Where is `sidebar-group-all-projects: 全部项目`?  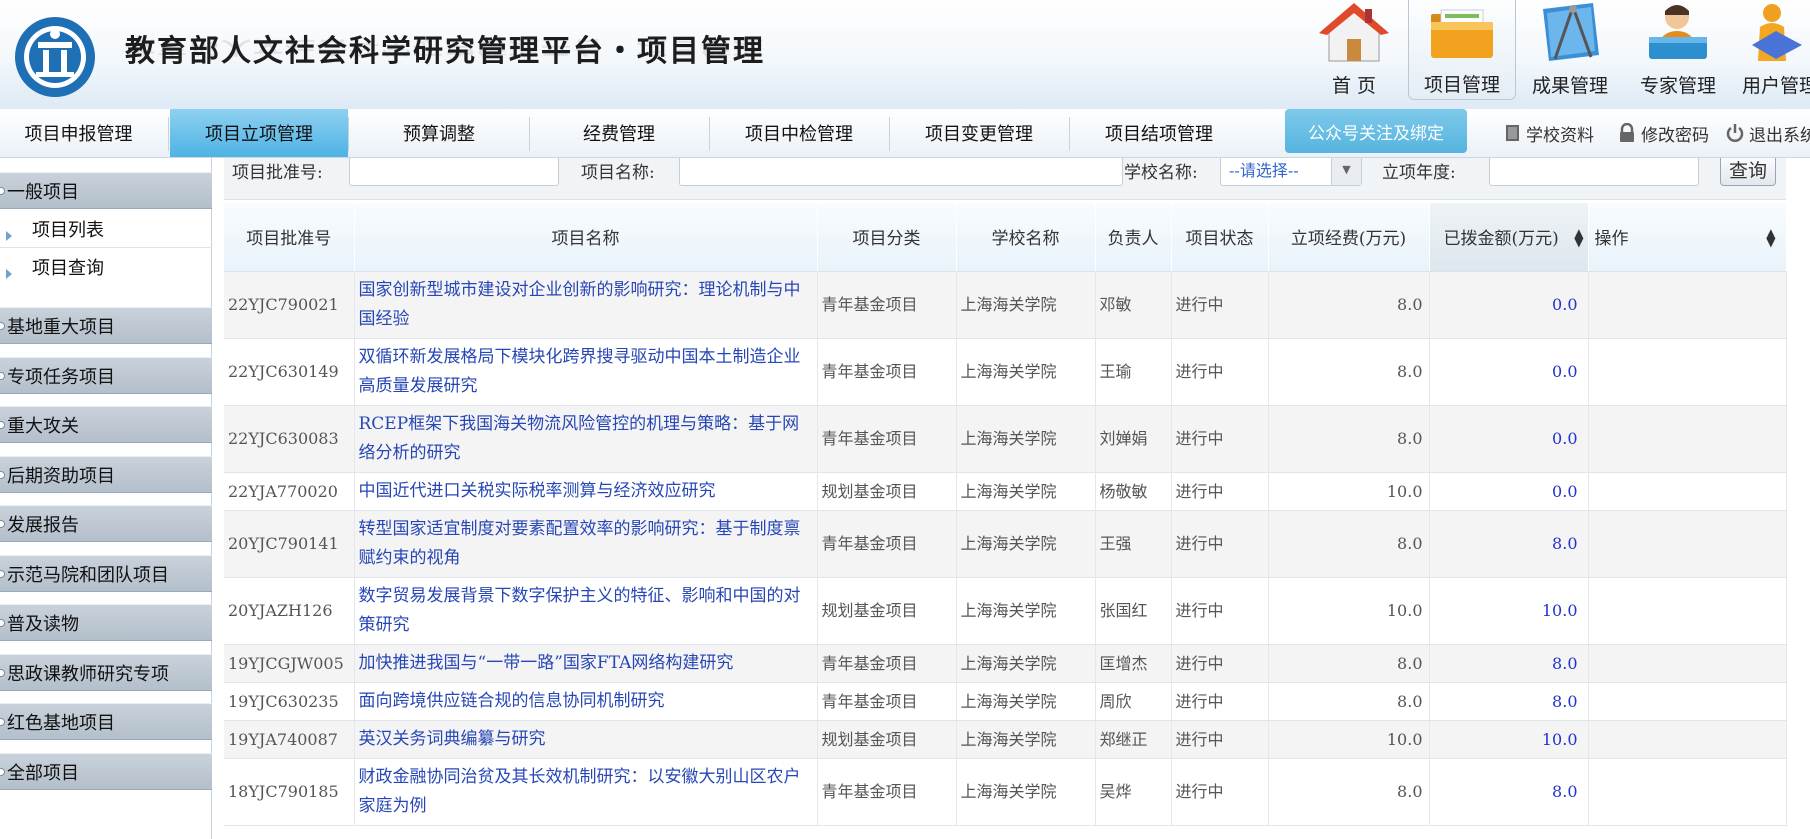 sidebar-group-all-projects: 全部项目 is located at coordinates (106, 771).